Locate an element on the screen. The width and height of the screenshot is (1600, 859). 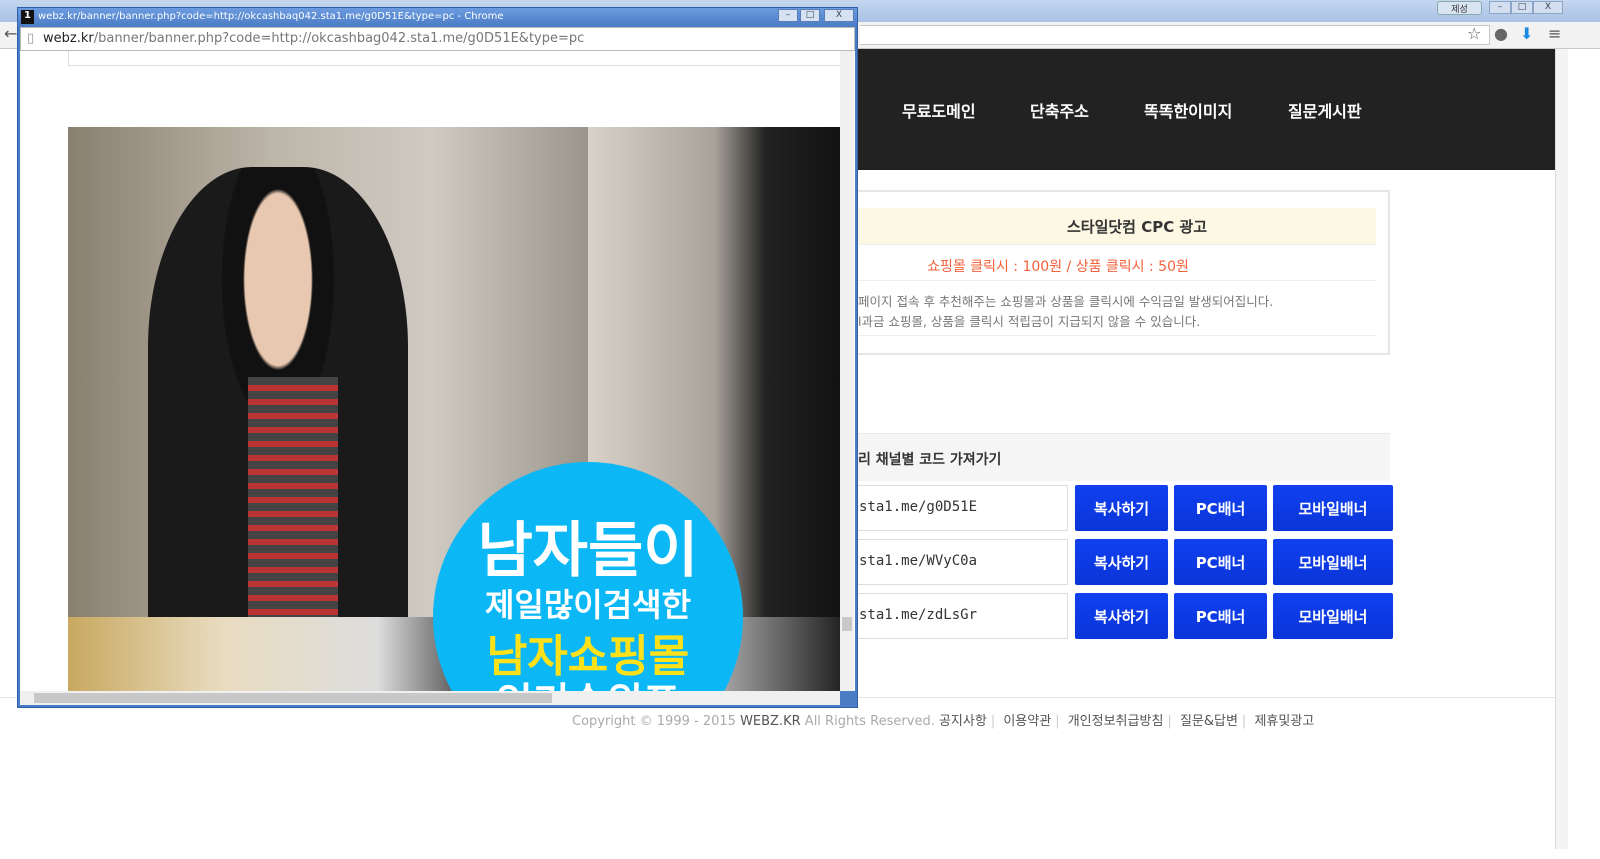
page-icon: ▯ is located at coordinates (31, 38).